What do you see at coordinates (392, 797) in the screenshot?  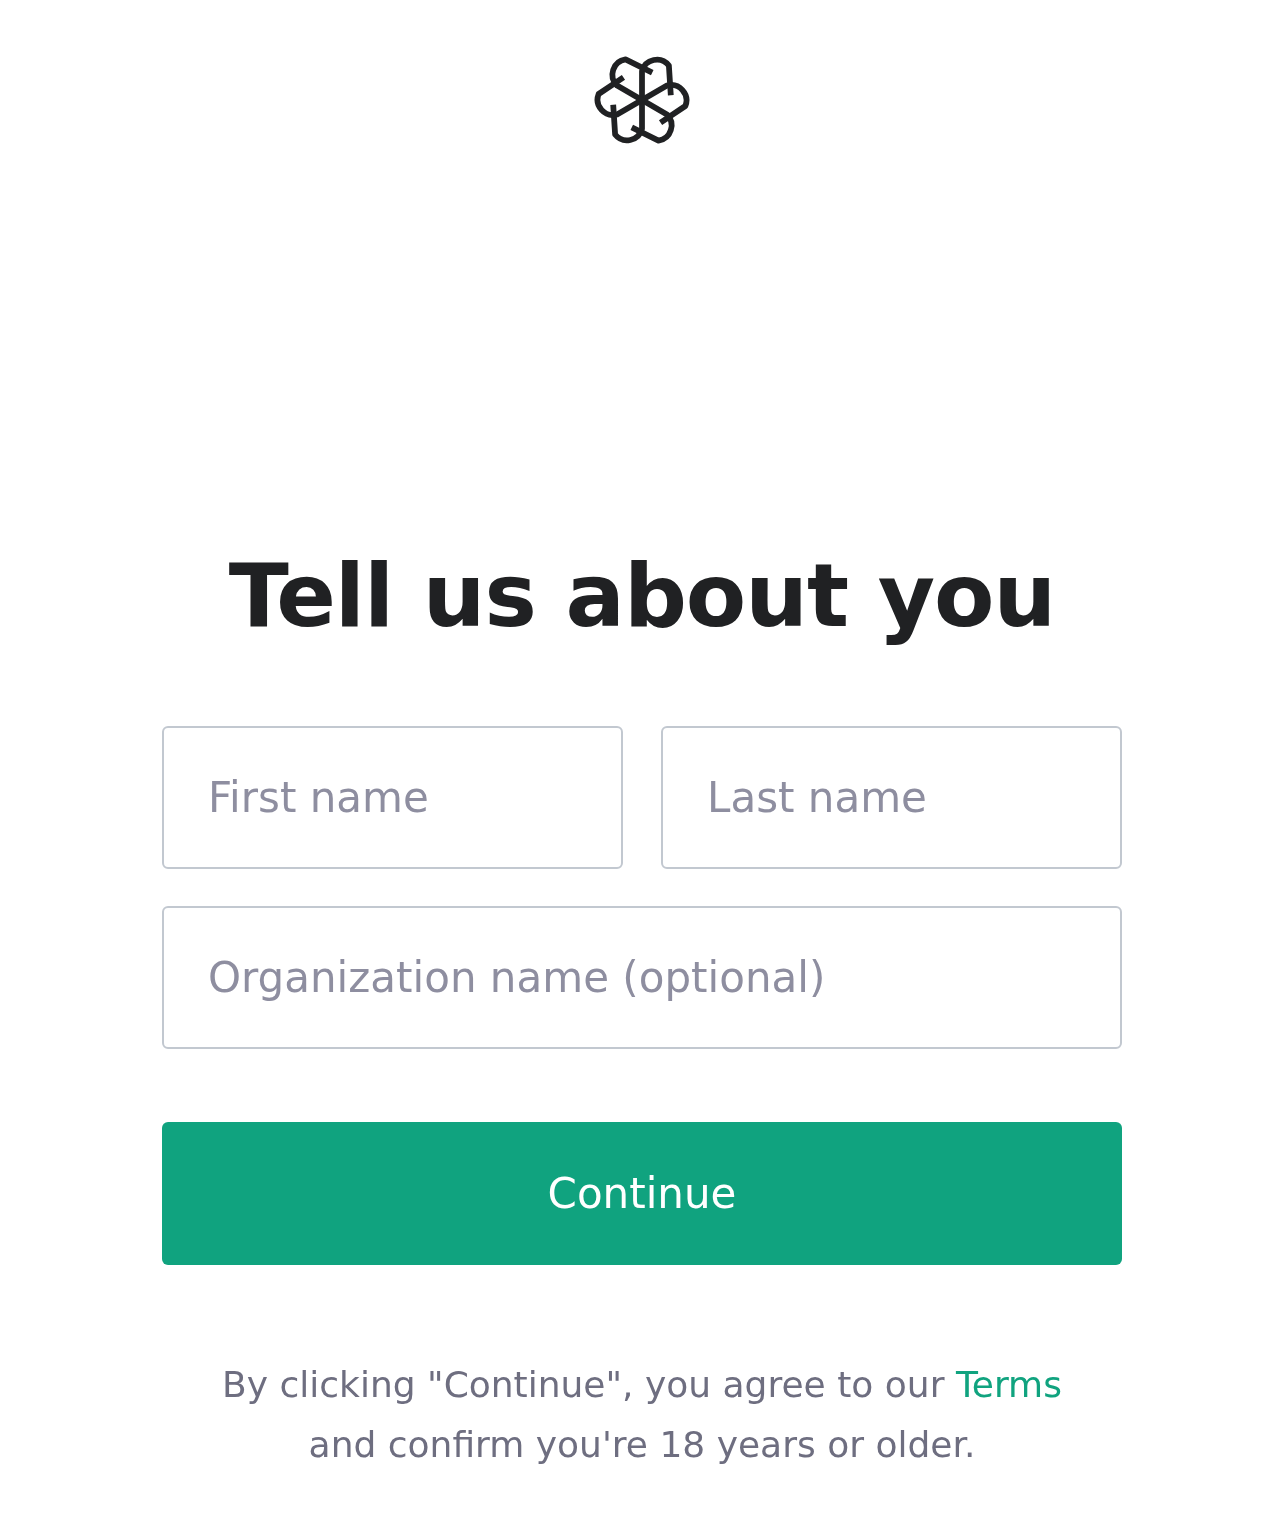 I see `input-field: First name` at bounding box center [392, 797].